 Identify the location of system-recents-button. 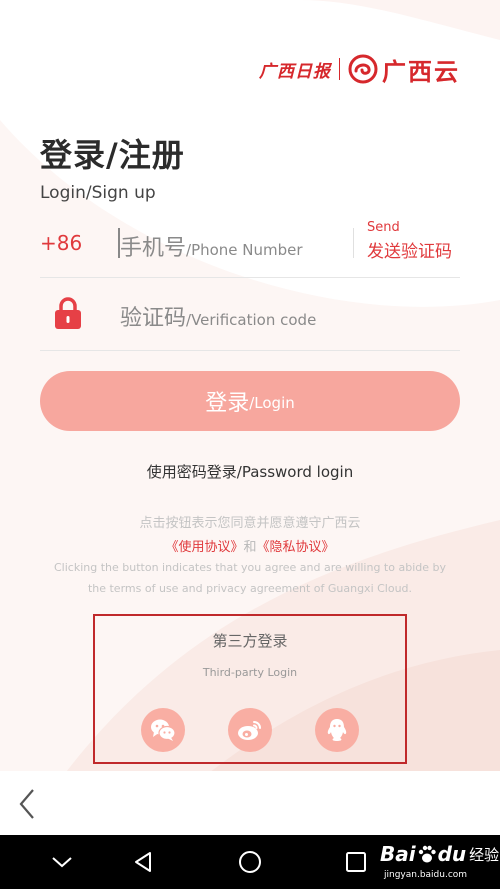
(356, 862).